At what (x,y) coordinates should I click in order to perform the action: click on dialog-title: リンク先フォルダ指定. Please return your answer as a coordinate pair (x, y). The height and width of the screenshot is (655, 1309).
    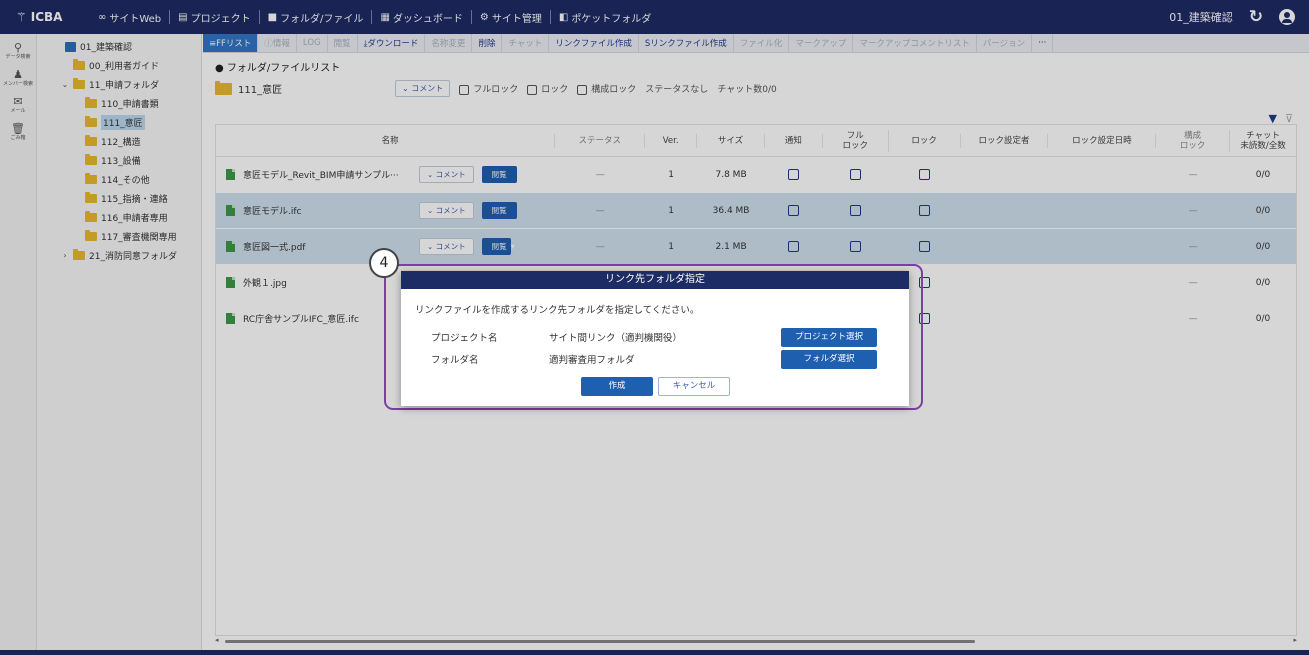
    Looking at the image, I should click on (655, 280).